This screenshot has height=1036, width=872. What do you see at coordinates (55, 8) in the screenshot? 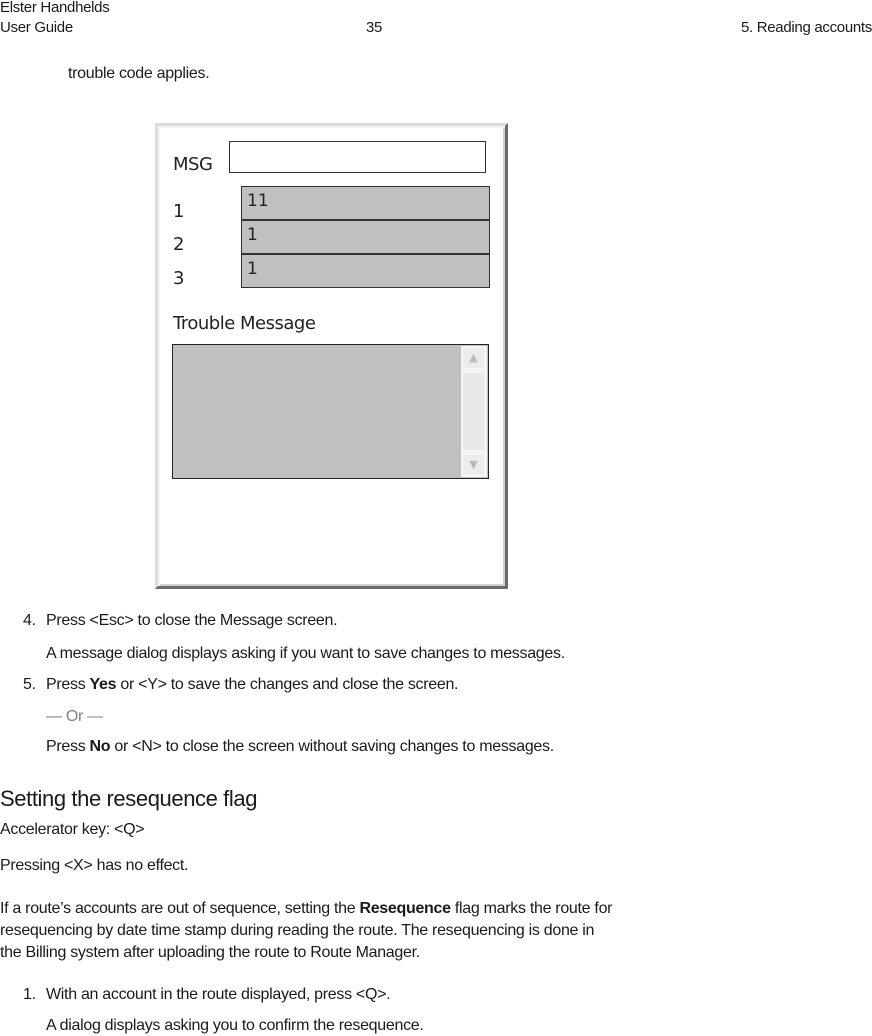
I see `header-product: Elster Handhelds` at bounding box center [55, 8].